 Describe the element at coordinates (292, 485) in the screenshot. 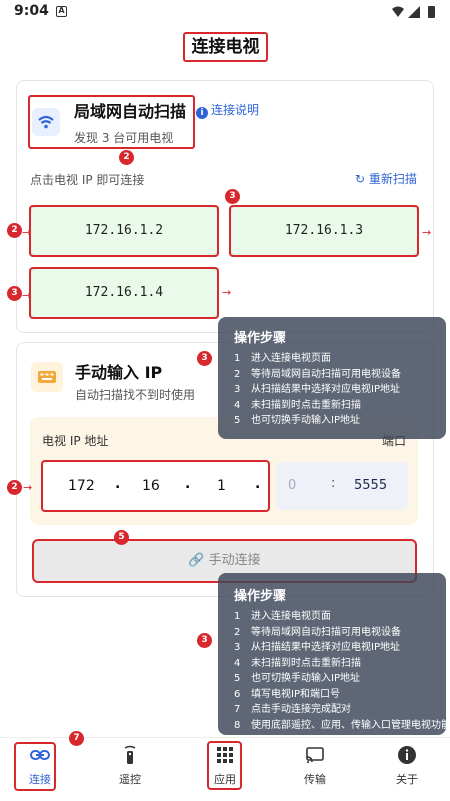

I see `port-placeholder: 0` at that location.